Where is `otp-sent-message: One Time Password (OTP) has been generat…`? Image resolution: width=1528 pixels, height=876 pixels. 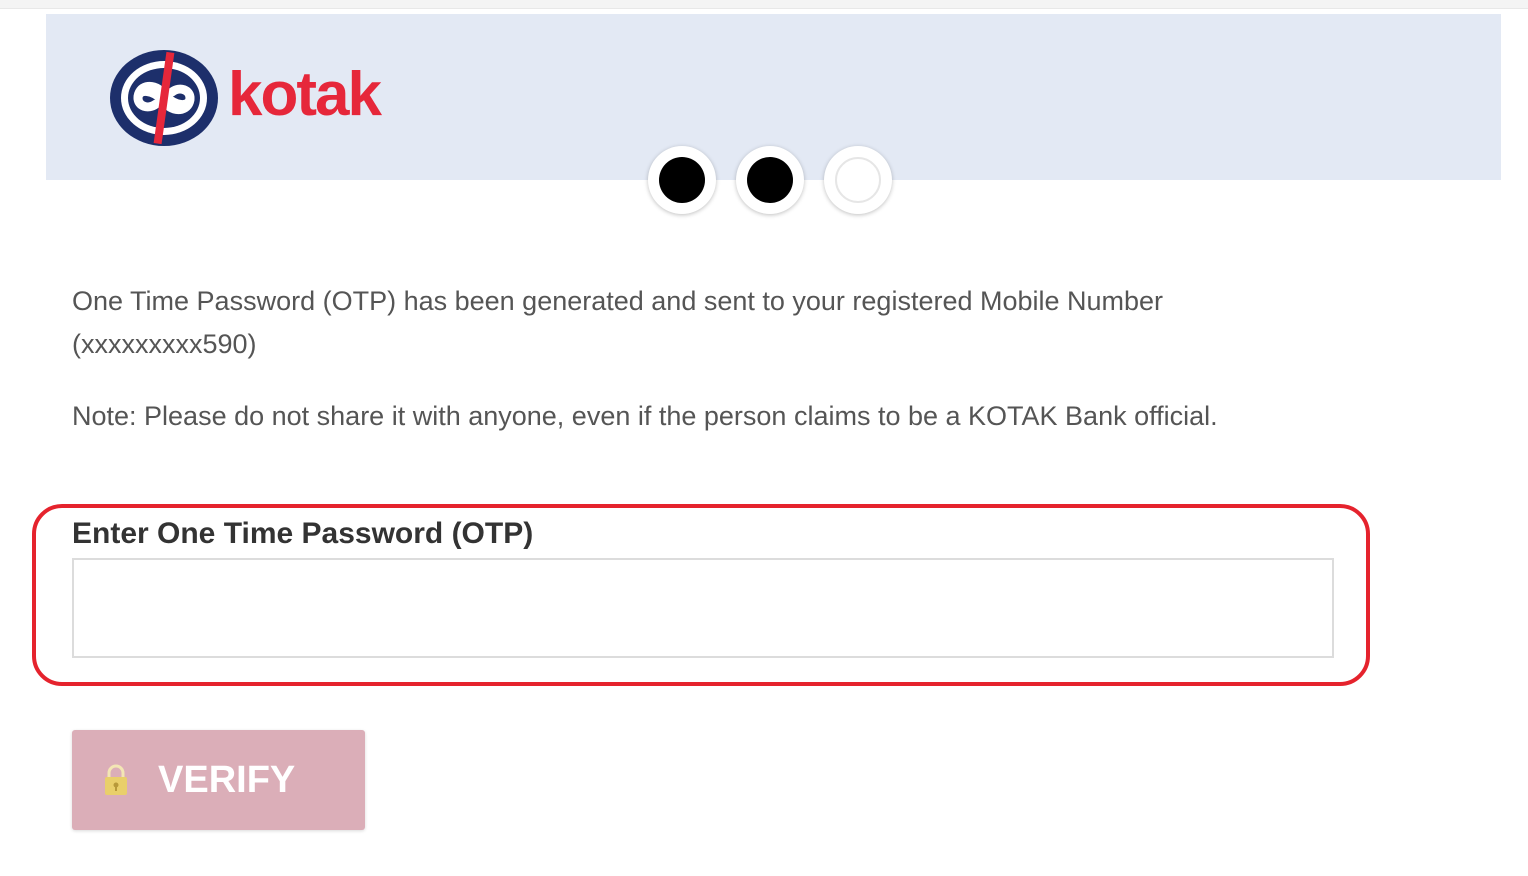
otp-sent-message: One Time Password (OTP) has been generat… is located at coordinates (618, 322).